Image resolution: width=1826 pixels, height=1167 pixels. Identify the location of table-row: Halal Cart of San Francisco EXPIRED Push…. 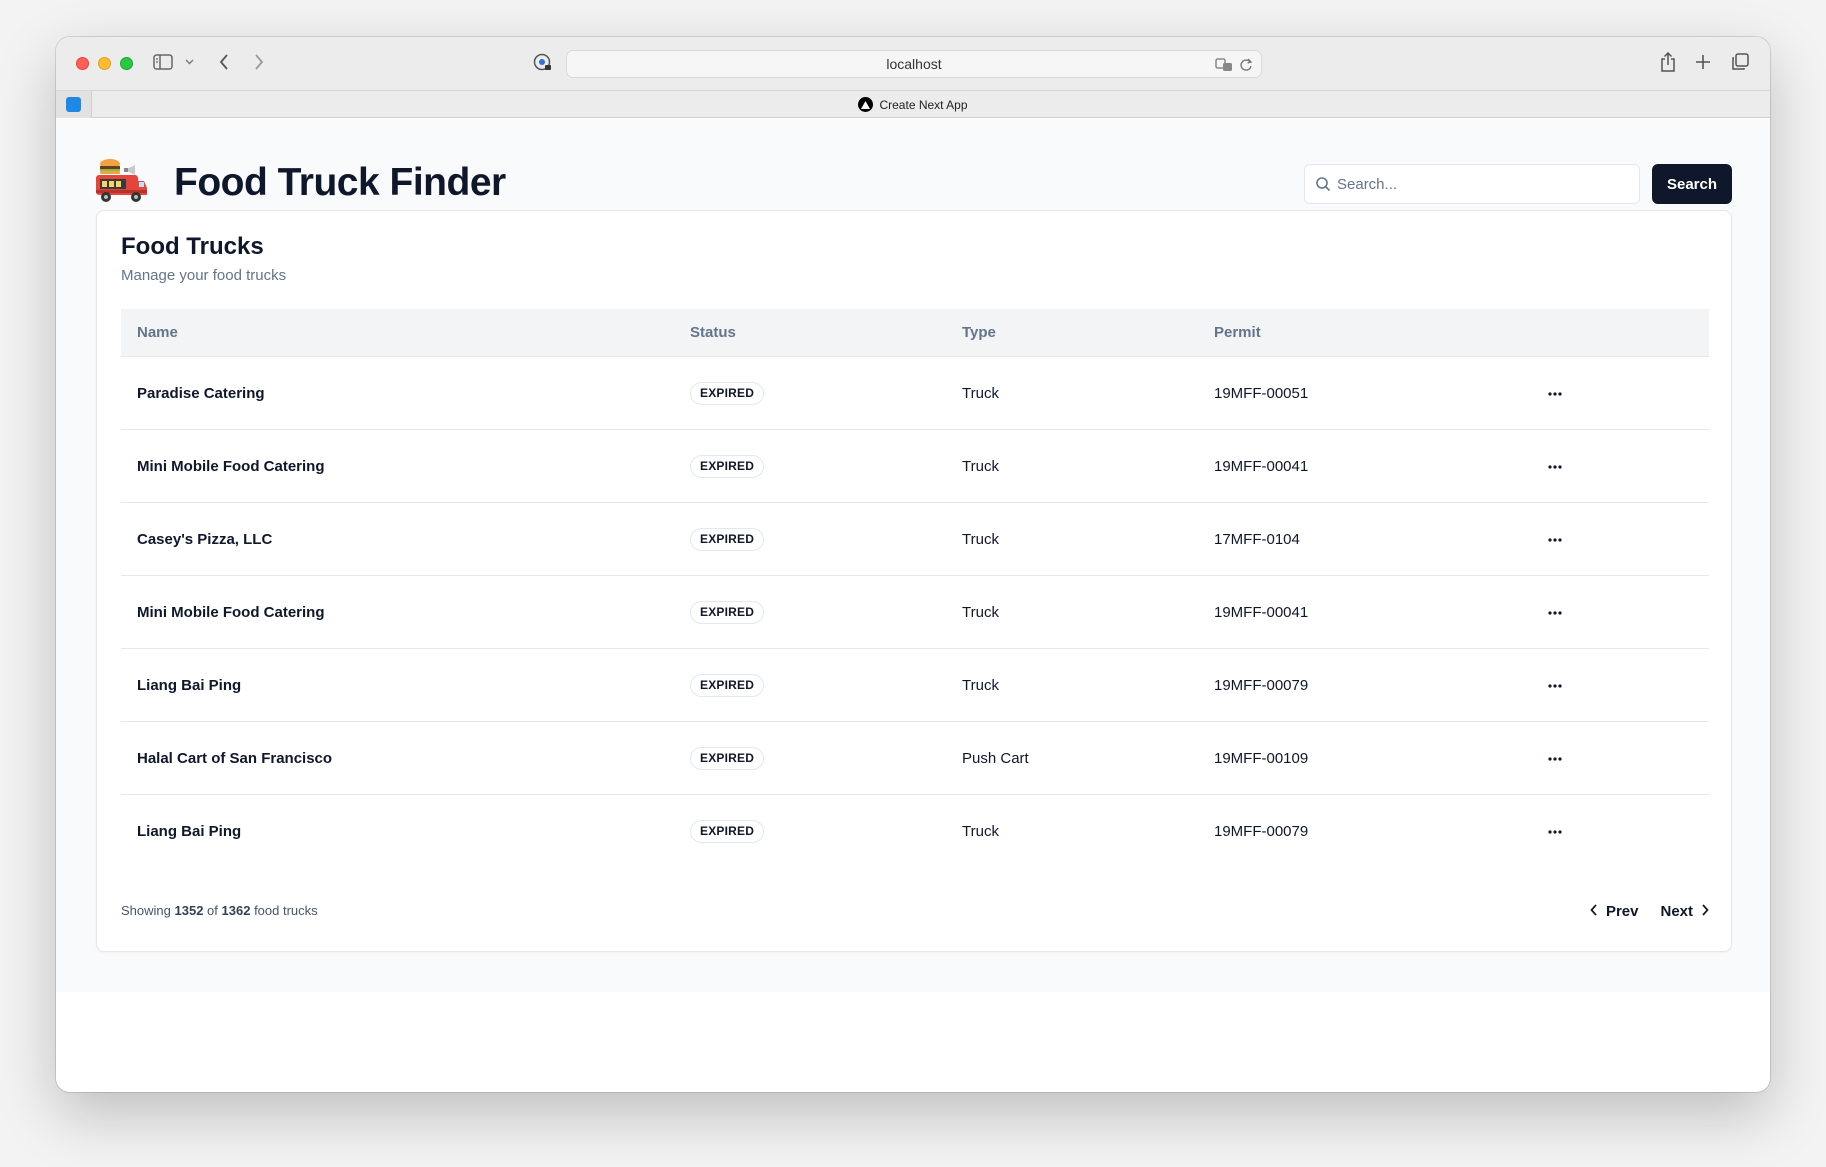
(915, 758).